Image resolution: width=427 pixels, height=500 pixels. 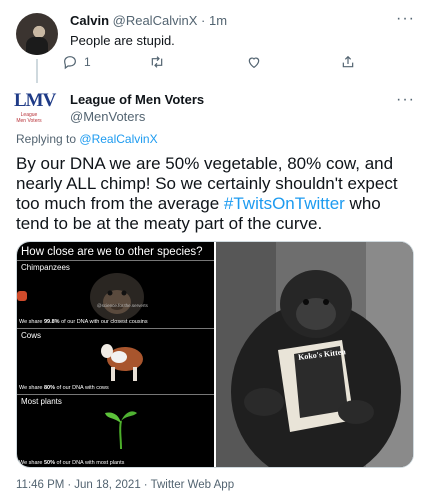 I want to click on tweet-date: Jun 18, 2021, so click(x=107, y=485).